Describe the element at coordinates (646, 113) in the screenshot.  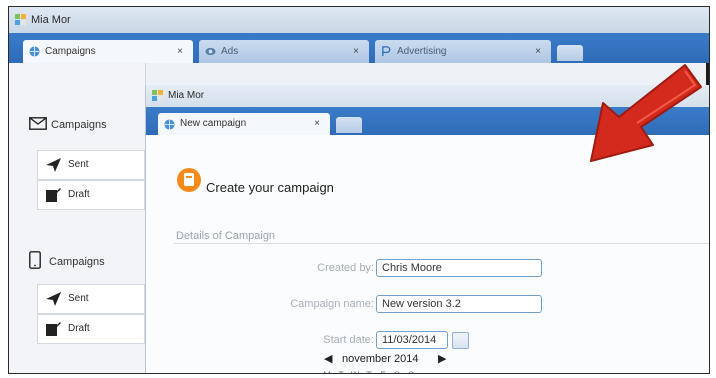
I see `pointer-arrow-icon` at that location.